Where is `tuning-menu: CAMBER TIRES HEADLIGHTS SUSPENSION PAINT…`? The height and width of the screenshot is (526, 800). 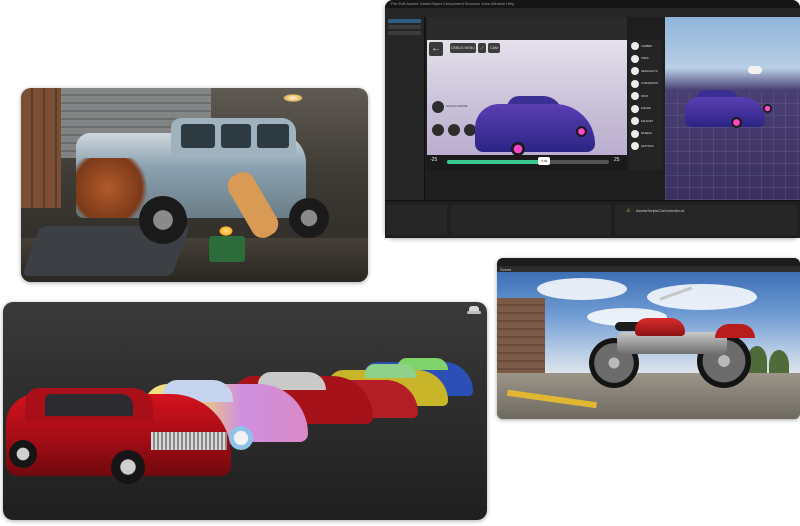
tuning-menu: CAMBER TIRES HEADLIGHTS SUSPENSION PAINT… is located at coordinates (646, 105).